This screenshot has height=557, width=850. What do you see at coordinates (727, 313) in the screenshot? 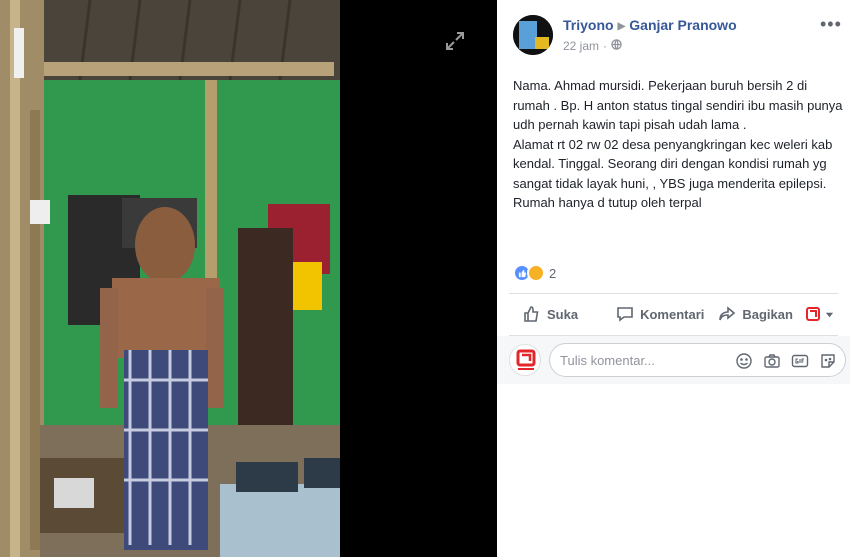
I see `share-icon` at bounding box center [727, 313].